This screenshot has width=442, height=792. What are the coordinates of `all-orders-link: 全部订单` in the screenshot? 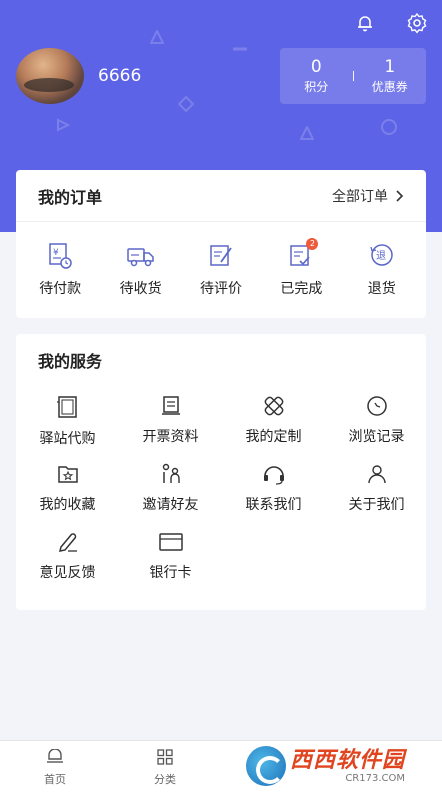 It's located at (368, 196).